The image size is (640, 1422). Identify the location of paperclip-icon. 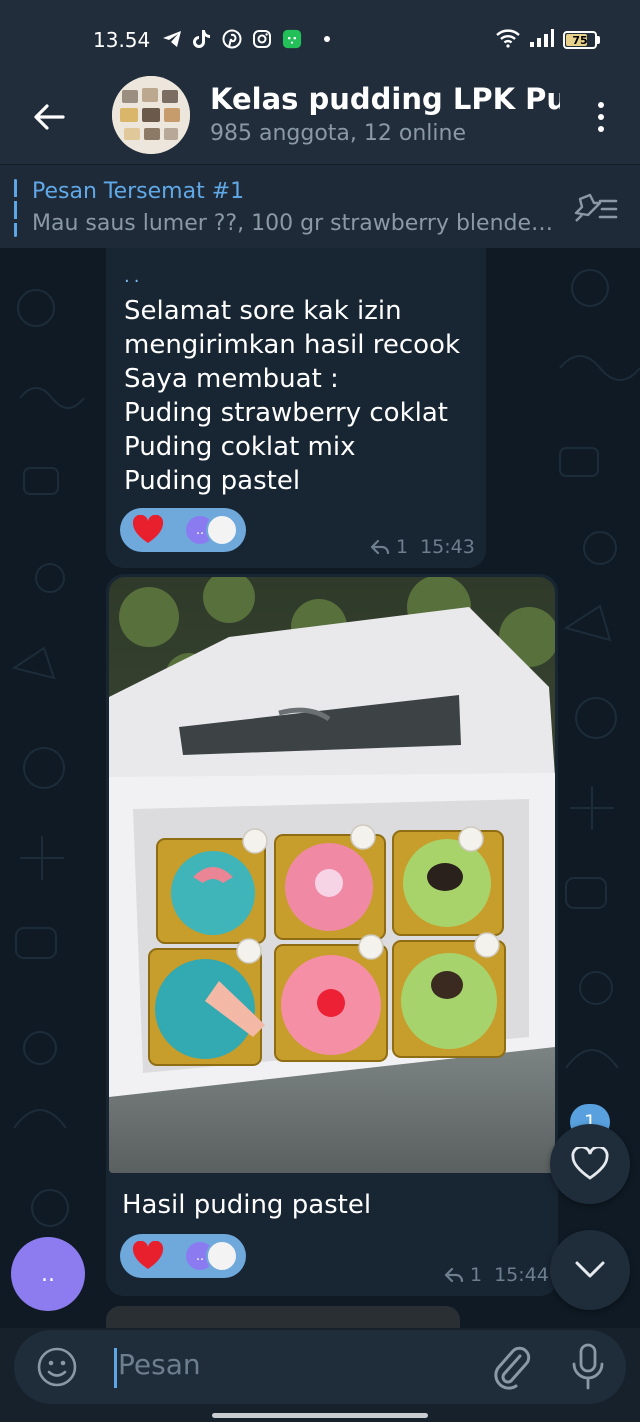
(512, 1368).